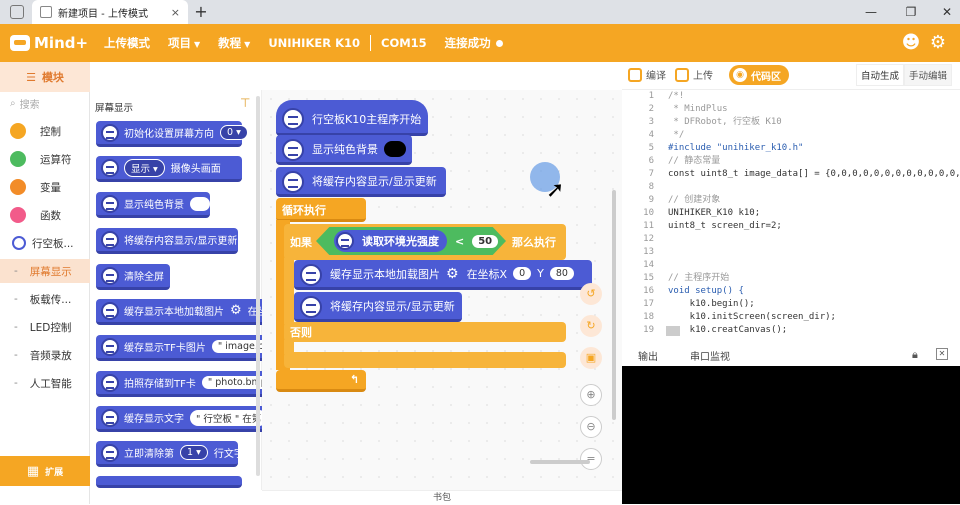 This screenshot has height=505, width=960. I want to click on block-photo-to-tf: 拍照存储到TF卡 " photo.bmp ", so click(188, 384).